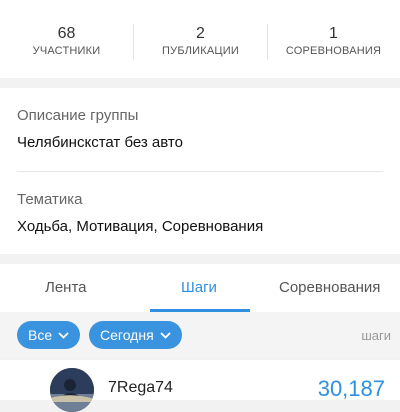 The height and width of the screenshot is (412, 400). I want to click on tab-bar: Лента Шаги Соревнования, so click(200, 288).